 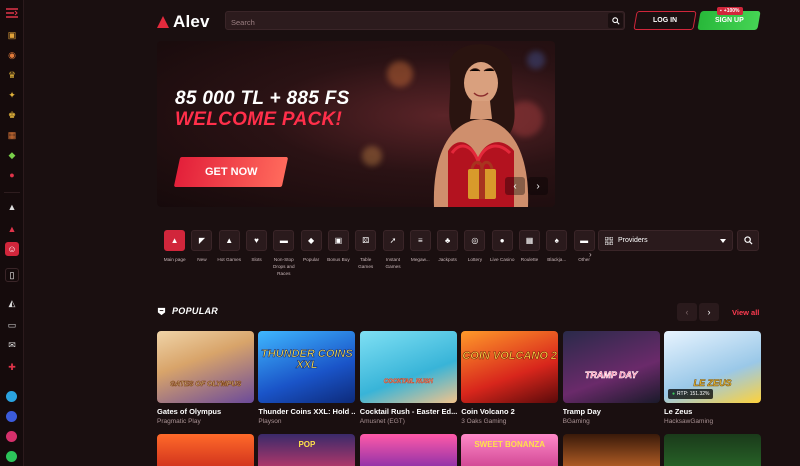 I want to click on category-item: ➚ Instant Games, so click(x=392, y=253).